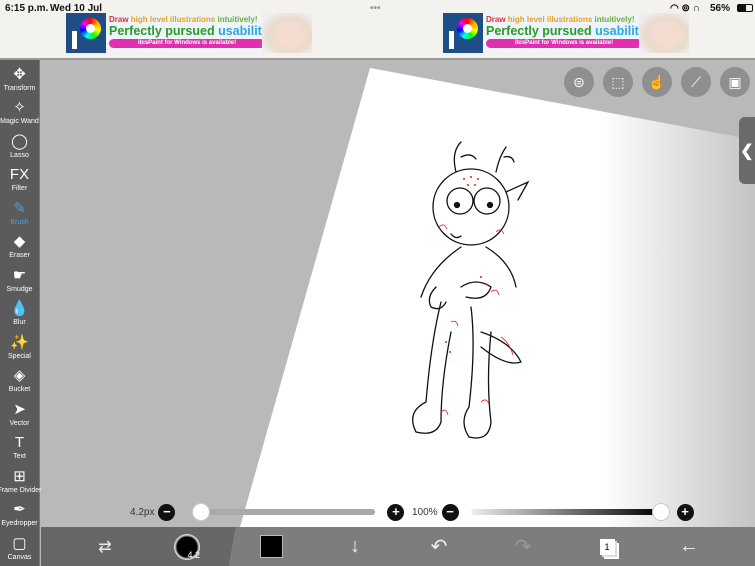  What do you see at coordinates (657, 82) in the screenshot?
I see `gesture-button: ☝` at bounding box center [657, 82].